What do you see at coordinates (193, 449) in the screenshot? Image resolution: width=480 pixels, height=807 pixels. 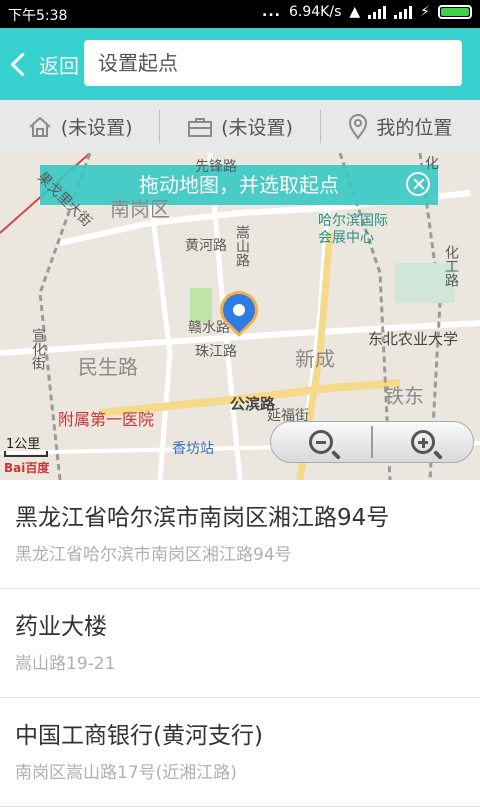 I see `map-label-station: 香坊站` at bounding box center [193, 449].